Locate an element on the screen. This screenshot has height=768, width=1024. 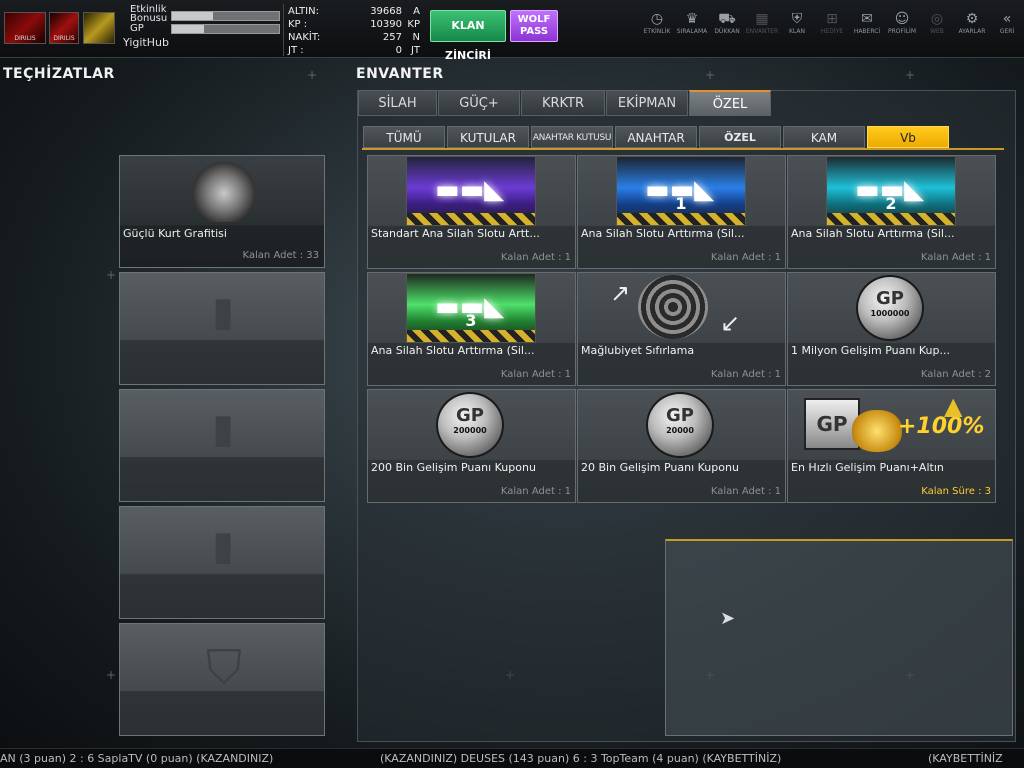
nav-haberci: ✉ HABERCİ is located at coordinates (867, 26).